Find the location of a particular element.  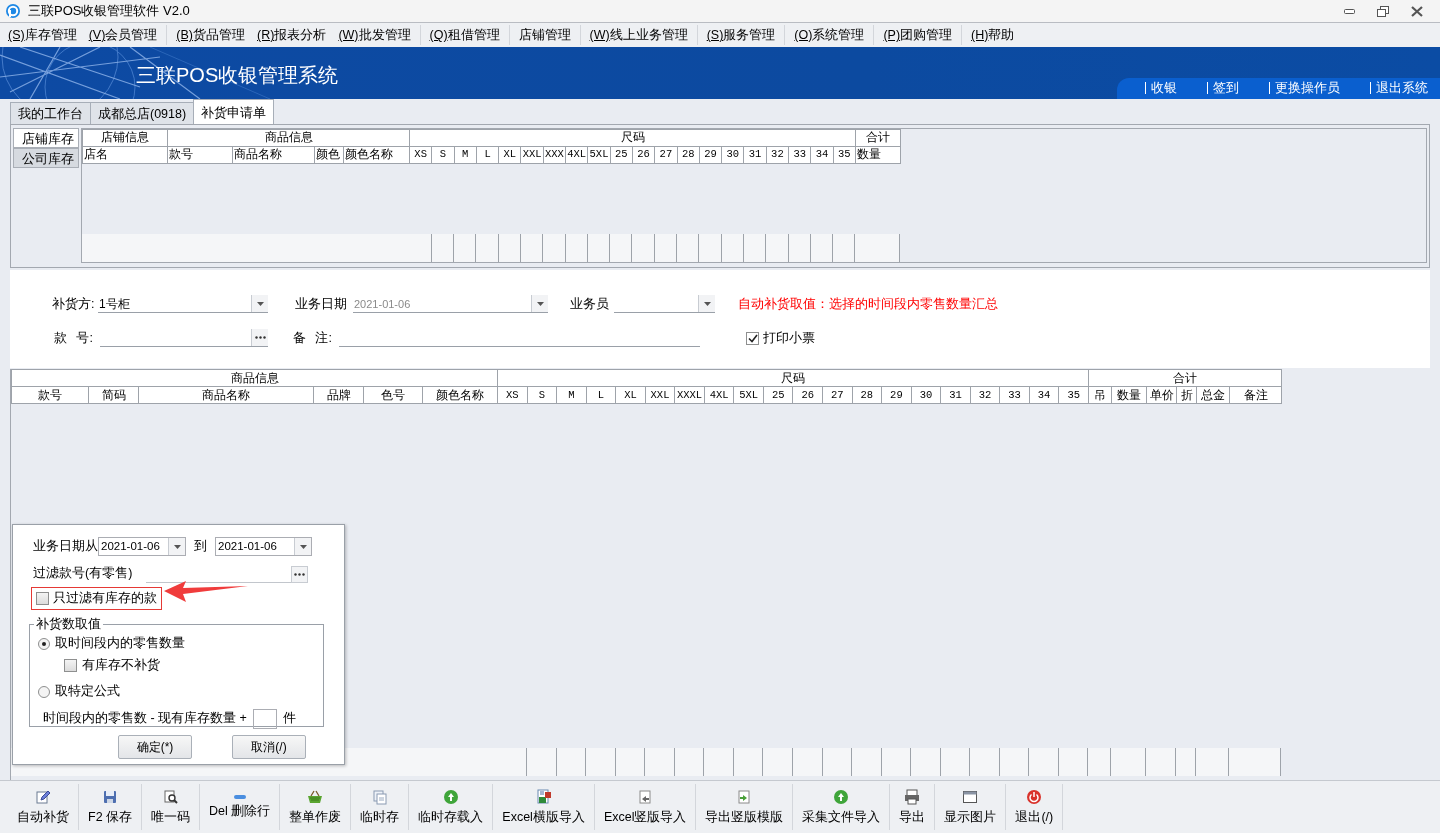

field-label: 款 号: is located at coordinates (74, 339).